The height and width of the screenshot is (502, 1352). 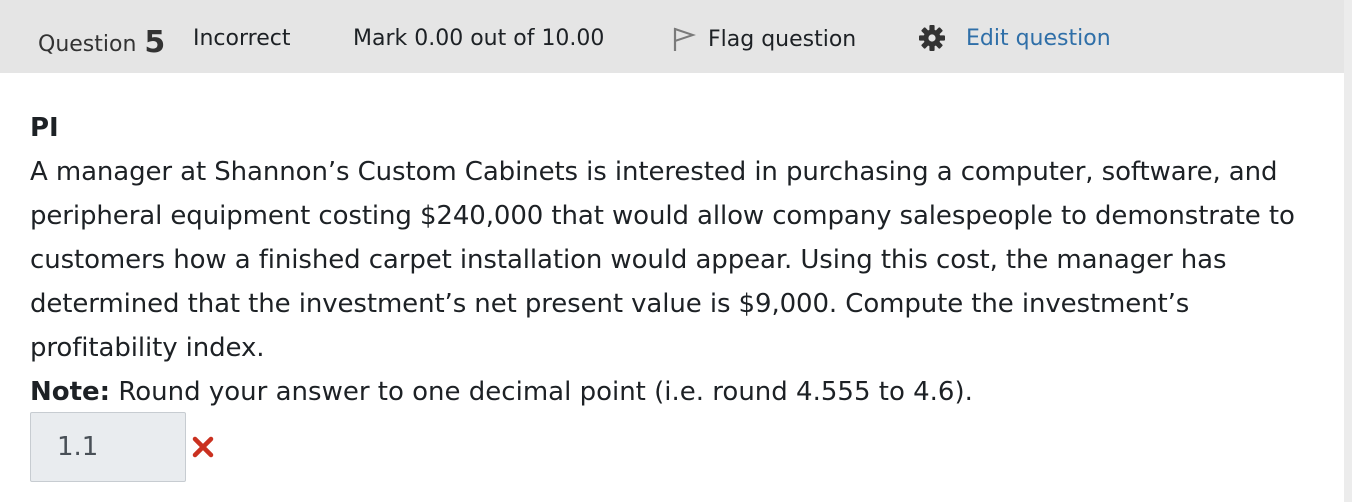 What do you see at coordinates (108, 447) in the screenshot?
I see `answer-input` at bounding box center [108, 447].